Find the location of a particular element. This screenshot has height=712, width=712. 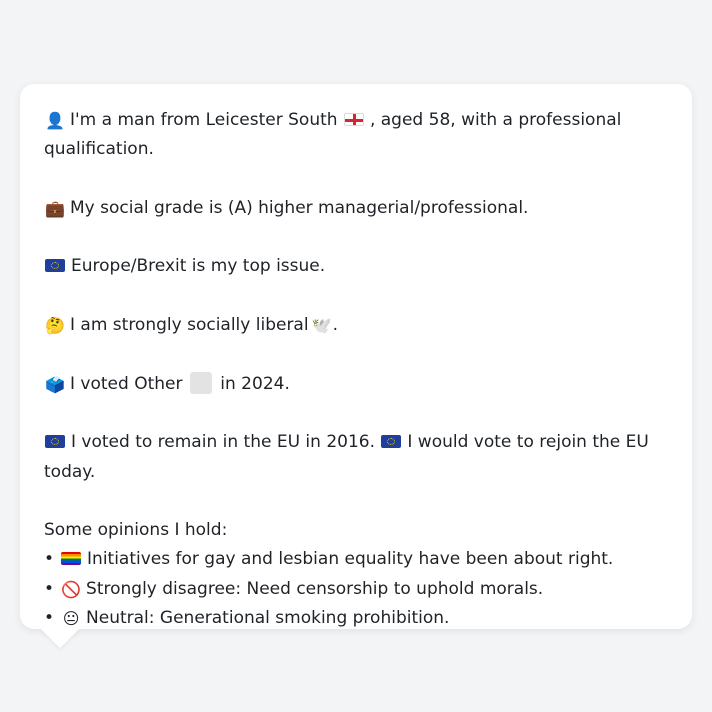

vote-2024-text-a: I voted Other is located at coordinates (126, 383).